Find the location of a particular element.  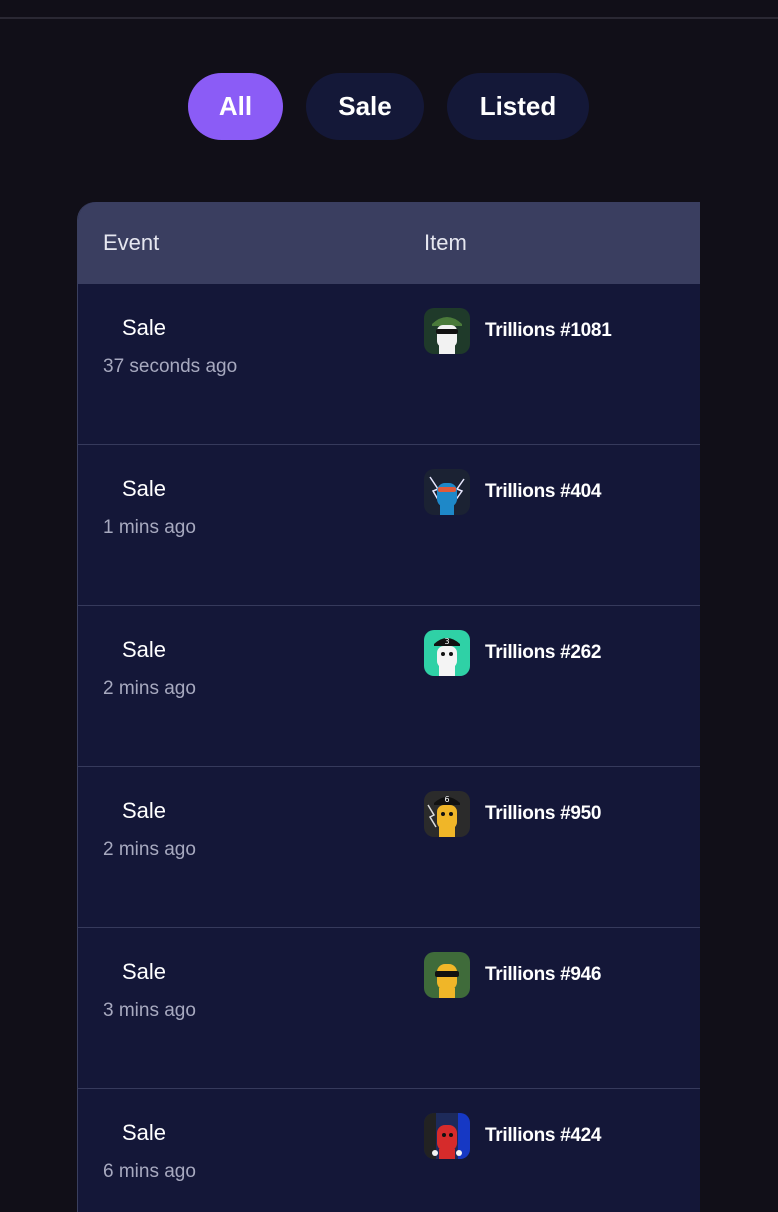

table-row: Sale 6 mins ago Trillions #424 is located at coordinates (389, 1150).